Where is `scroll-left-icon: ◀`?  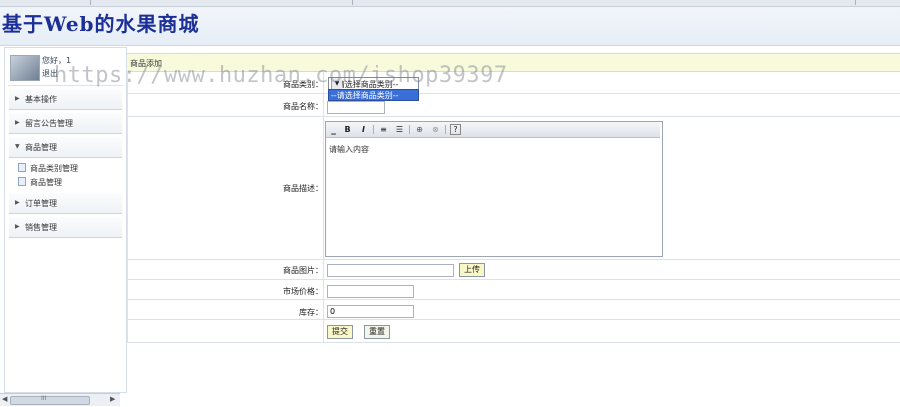 scroll-left-icon: ◀ is located at coordinates (4, 399).